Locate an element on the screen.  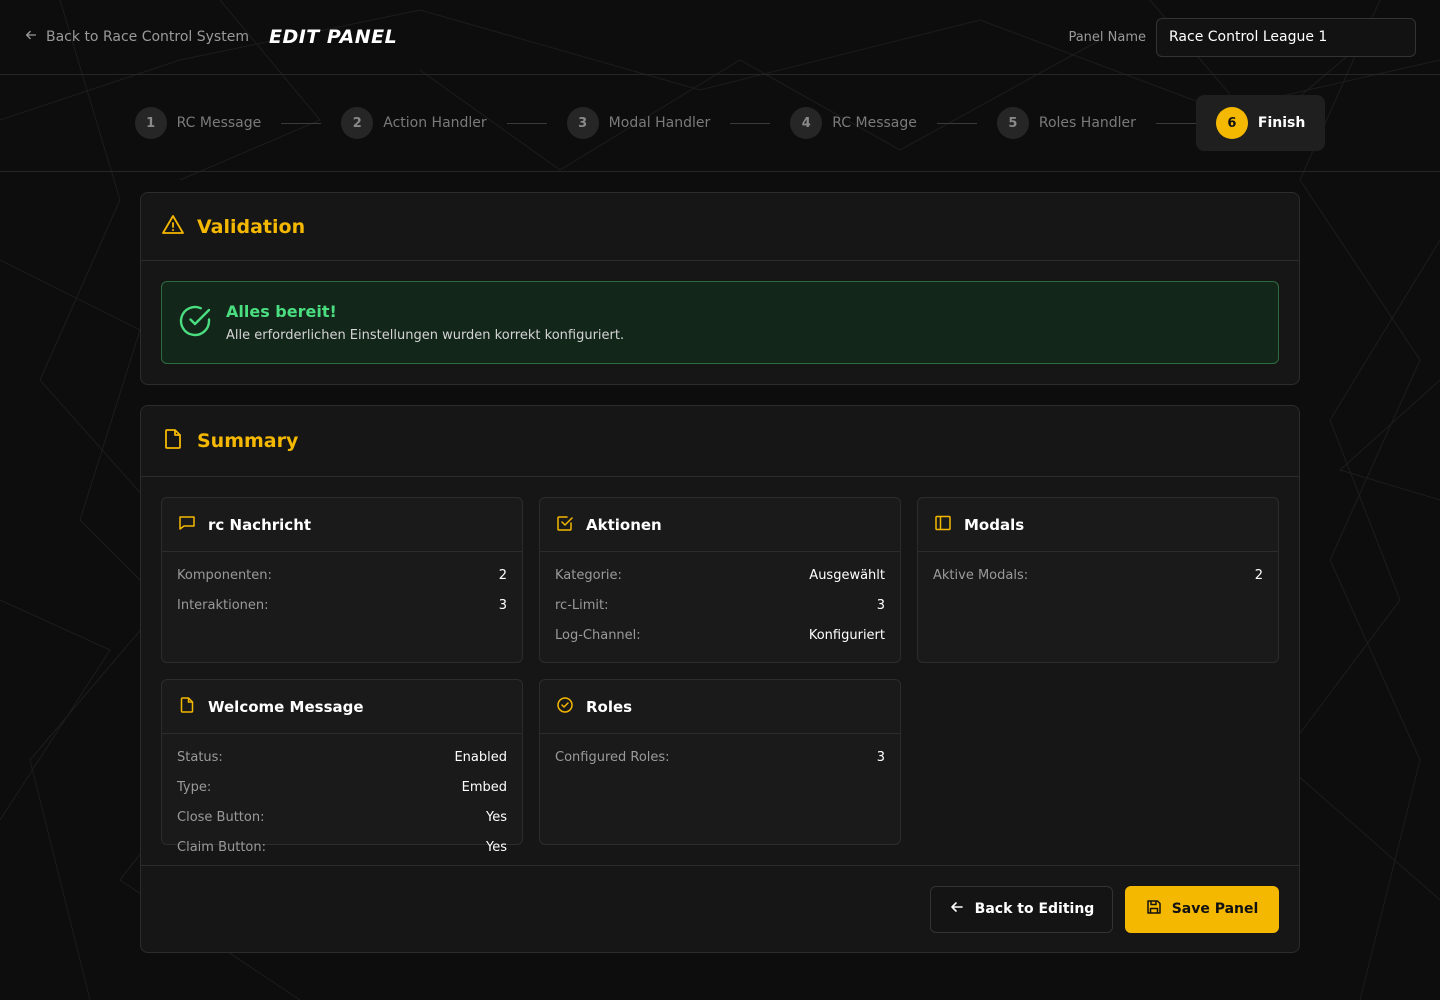
row-key: Interaktionen: is located at coordinates (223, 605).